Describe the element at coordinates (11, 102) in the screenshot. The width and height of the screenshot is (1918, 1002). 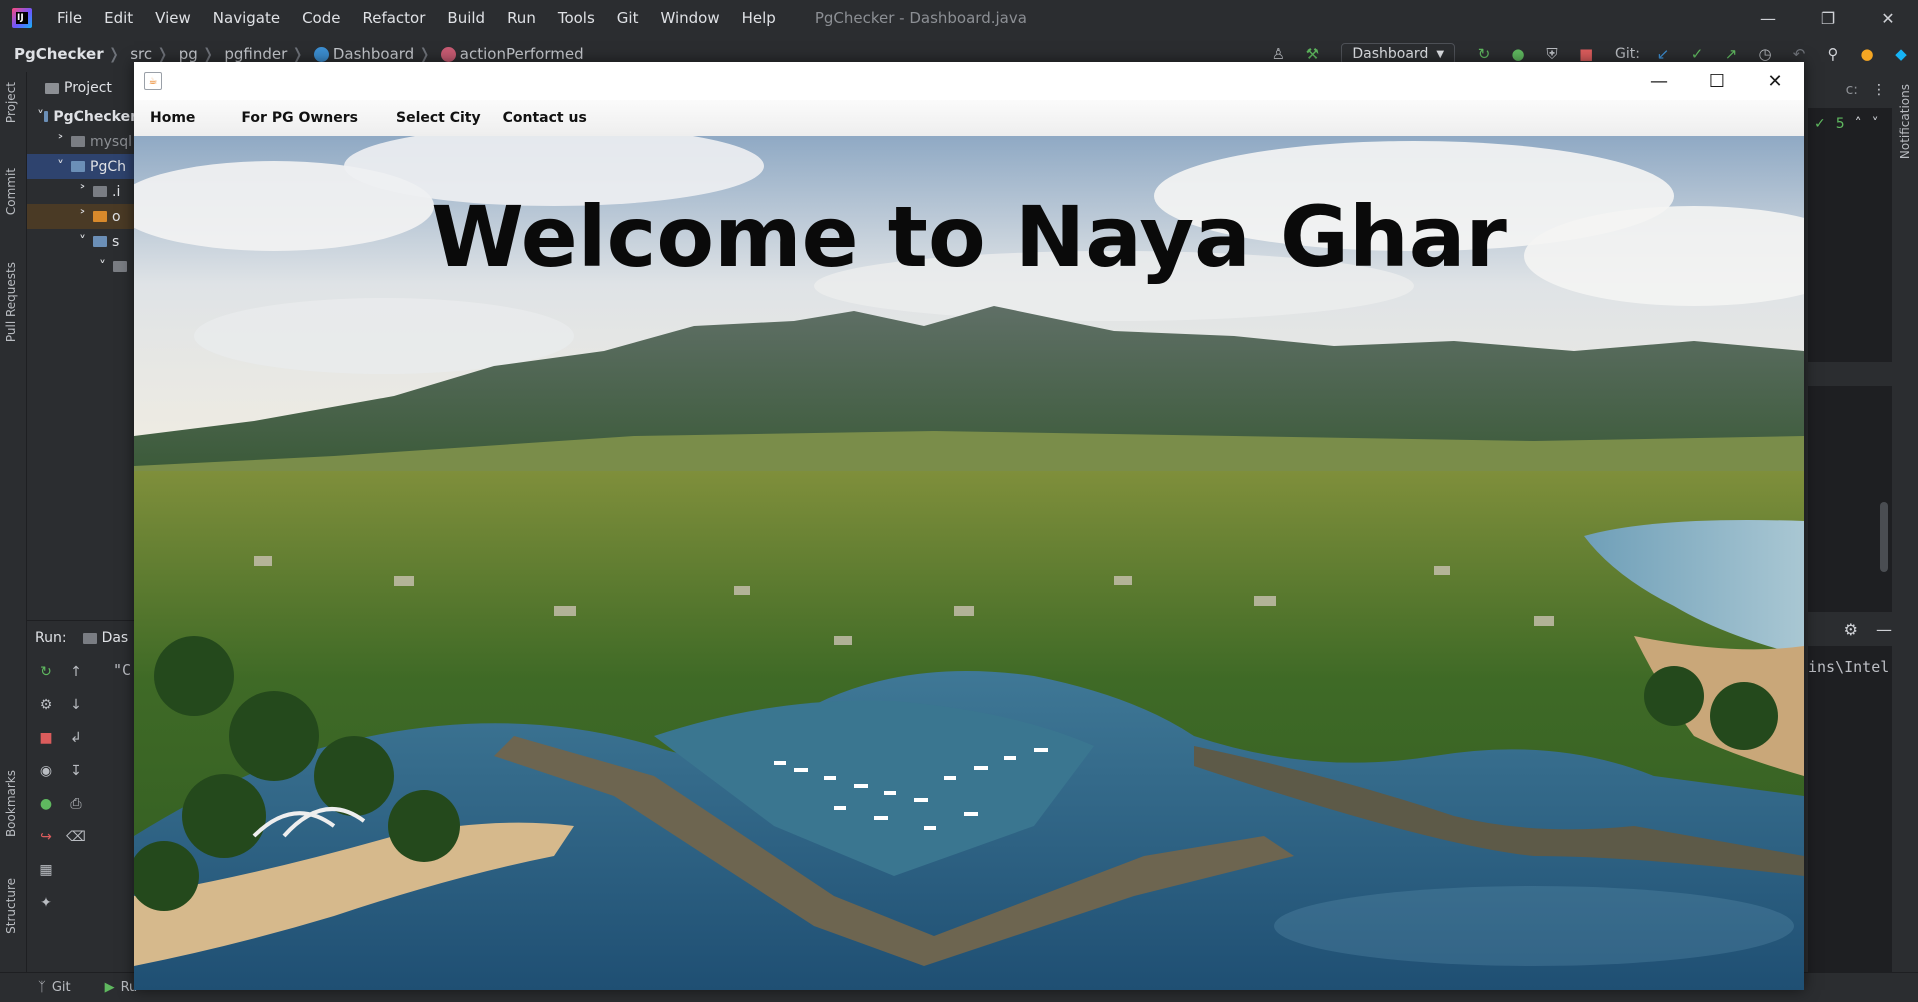
I see `tool-project: Project` at that location.